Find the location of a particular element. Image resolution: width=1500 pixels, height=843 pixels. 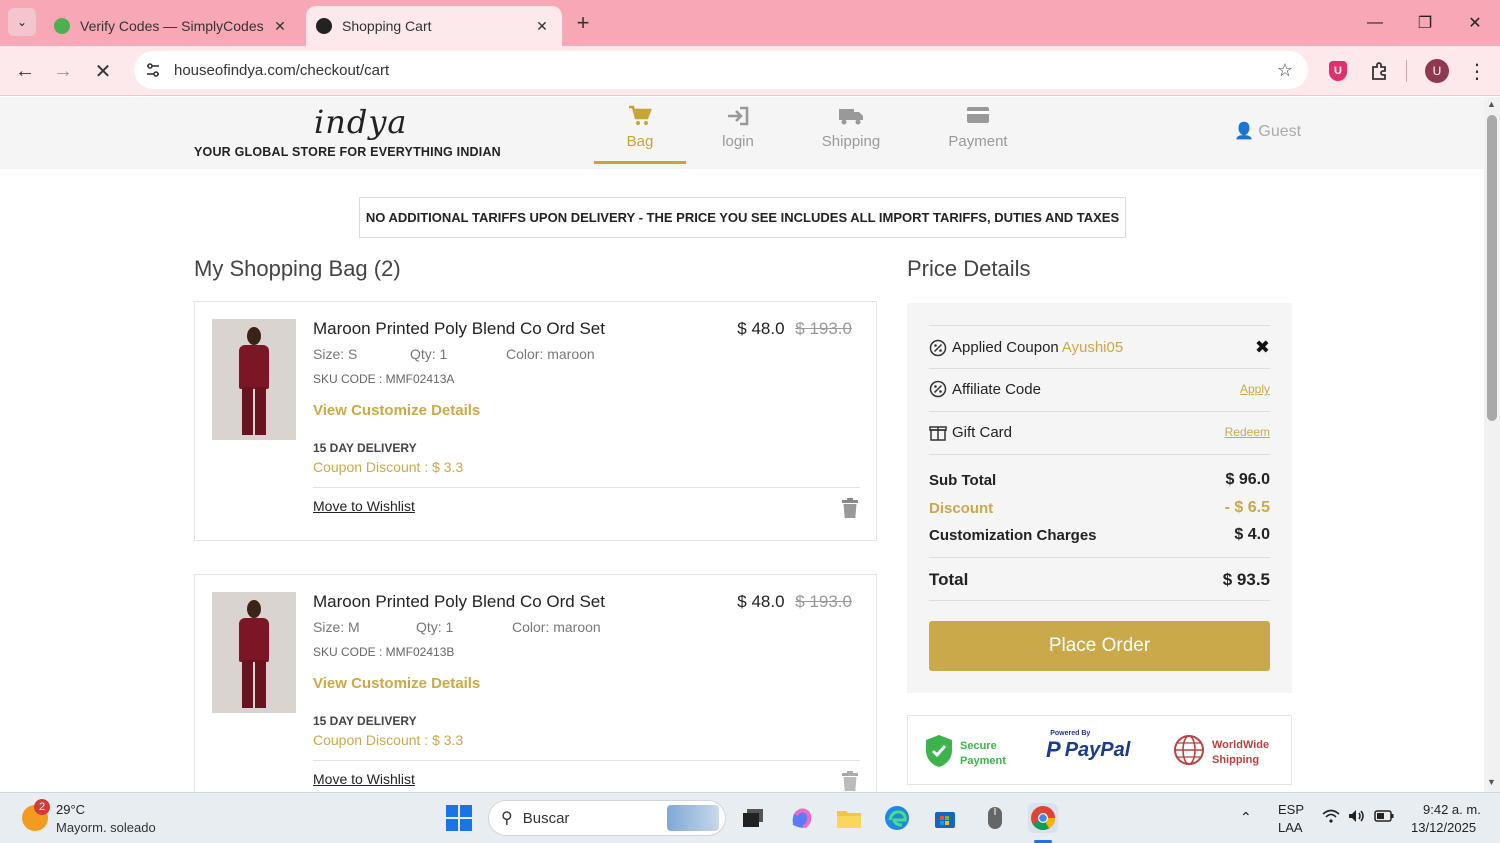

total-value: $ 93.5 is located at coordinates (1246, 579).